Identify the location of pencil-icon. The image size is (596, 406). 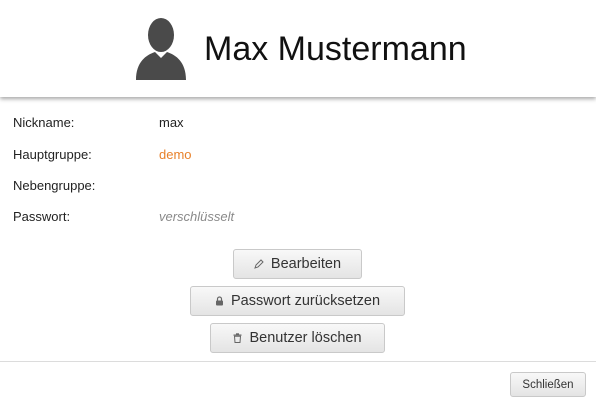
(259, 264).